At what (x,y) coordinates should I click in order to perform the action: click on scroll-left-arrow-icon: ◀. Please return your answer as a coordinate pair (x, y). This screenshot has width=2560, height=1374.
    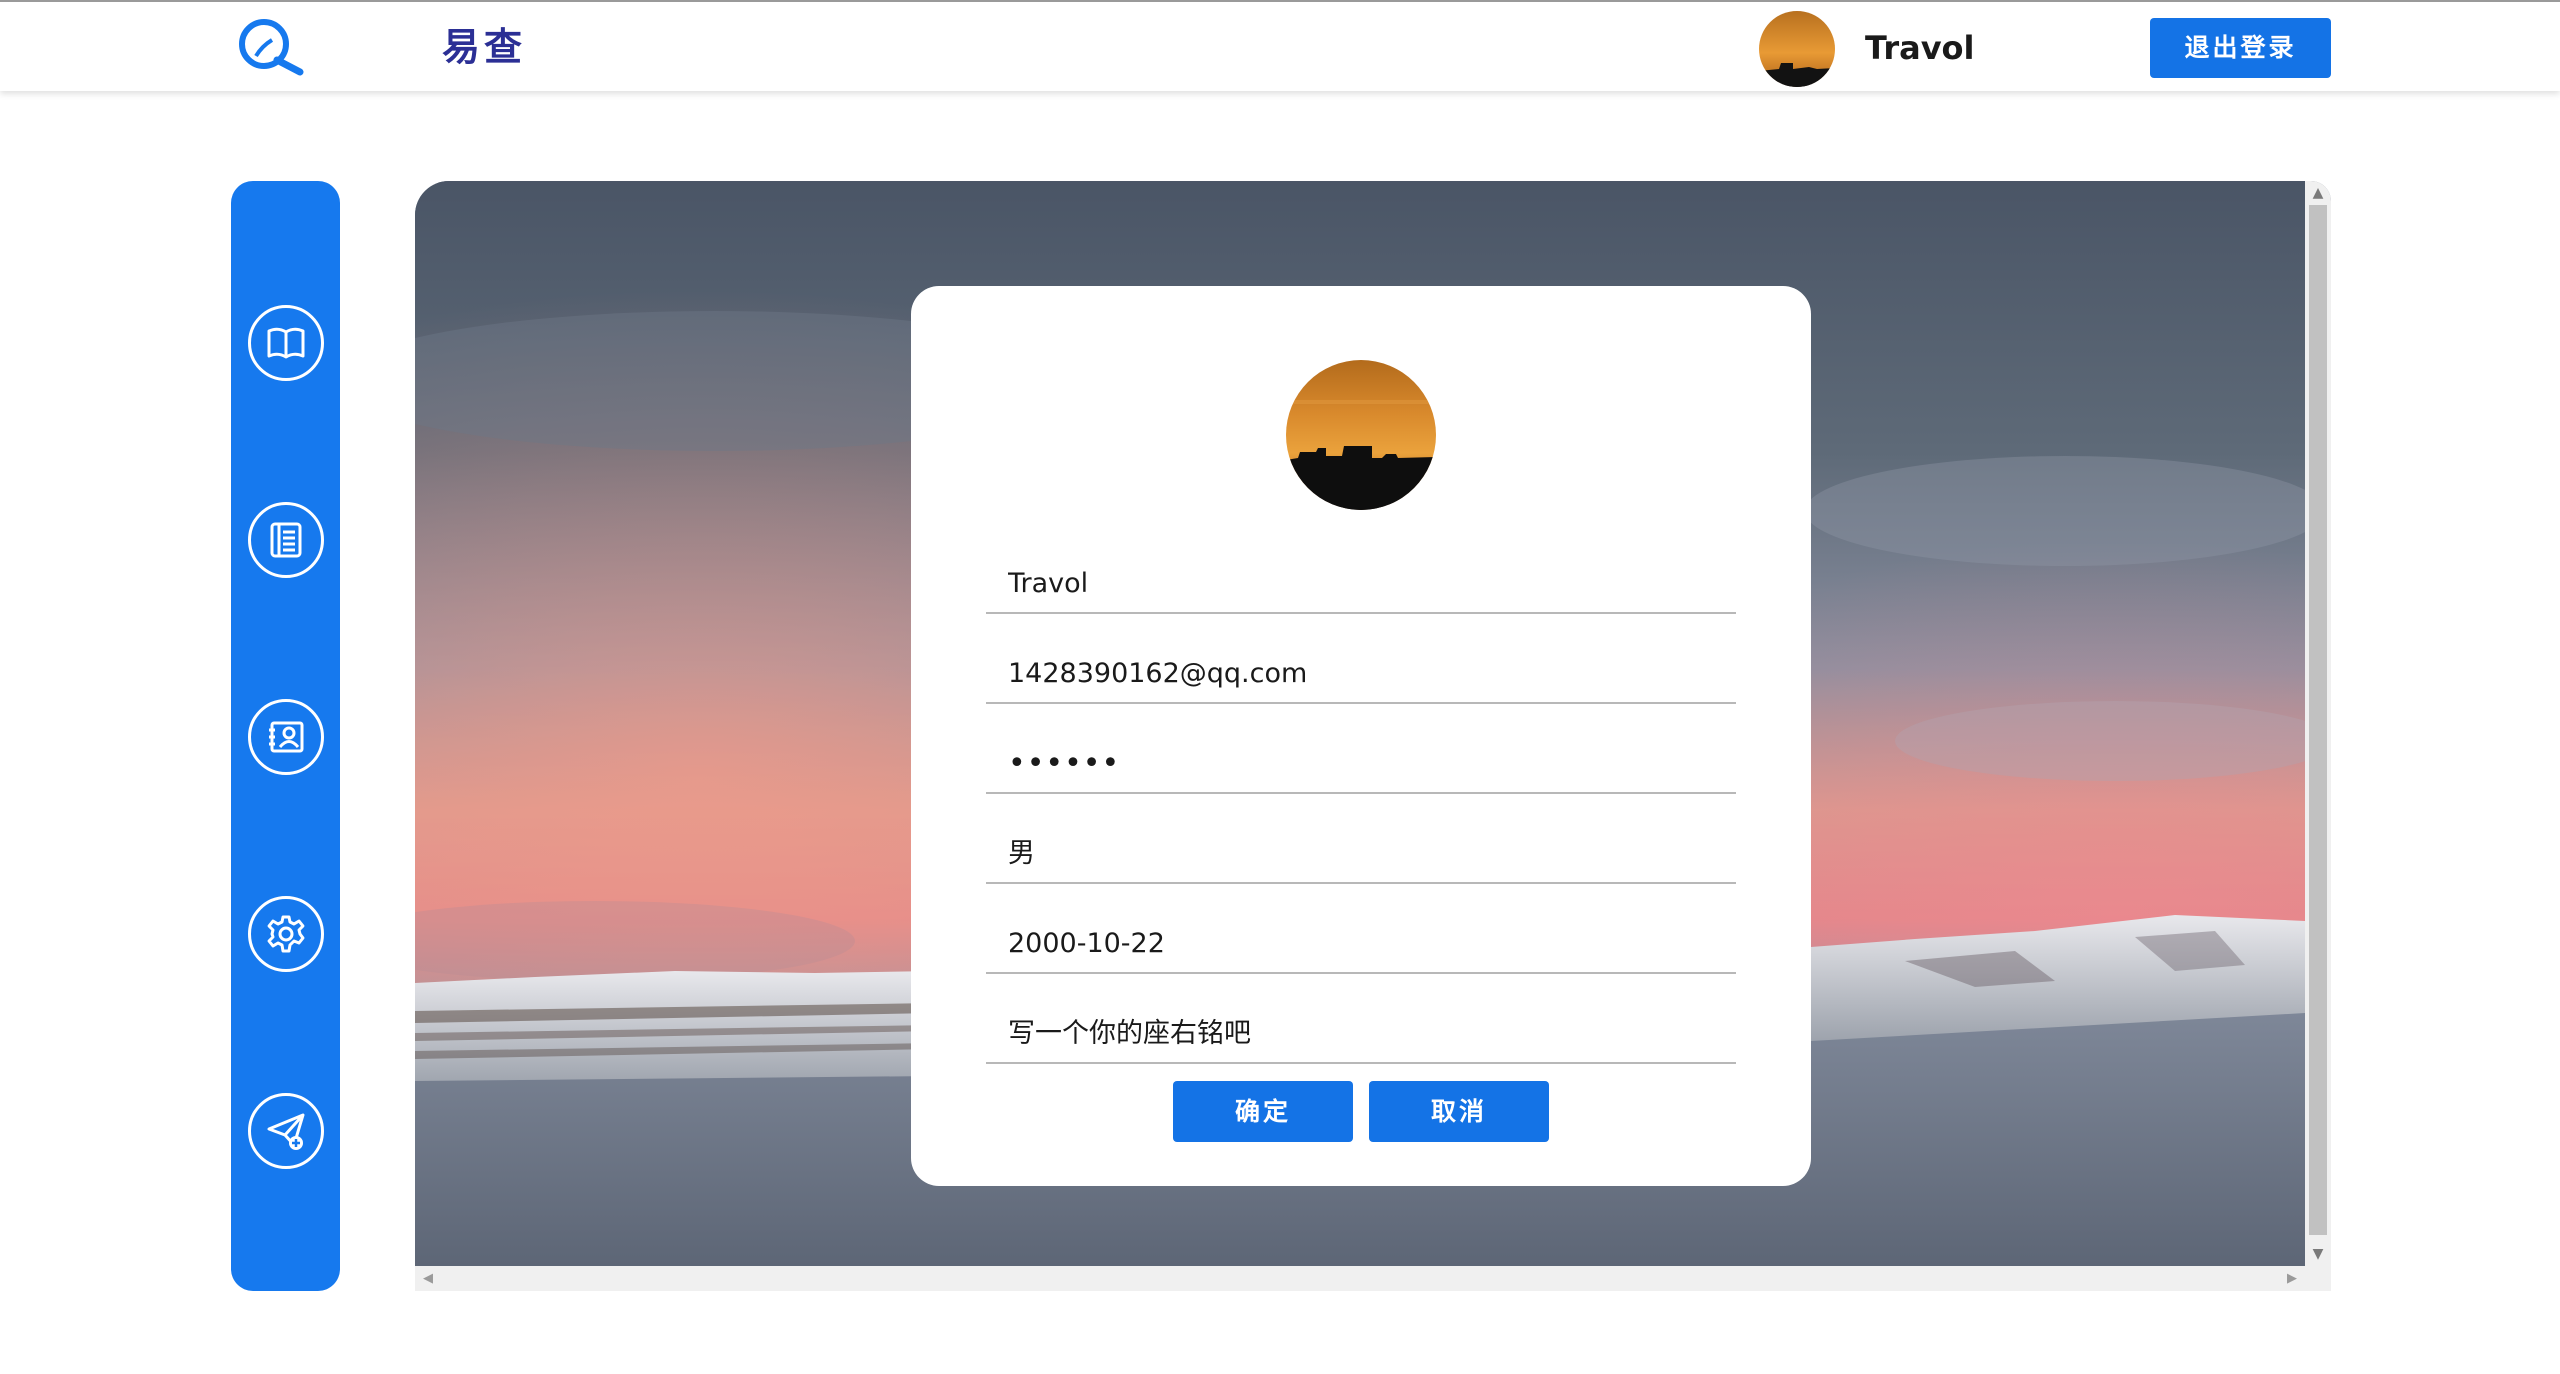
    Looking at the image, I should click on (428, 1278).